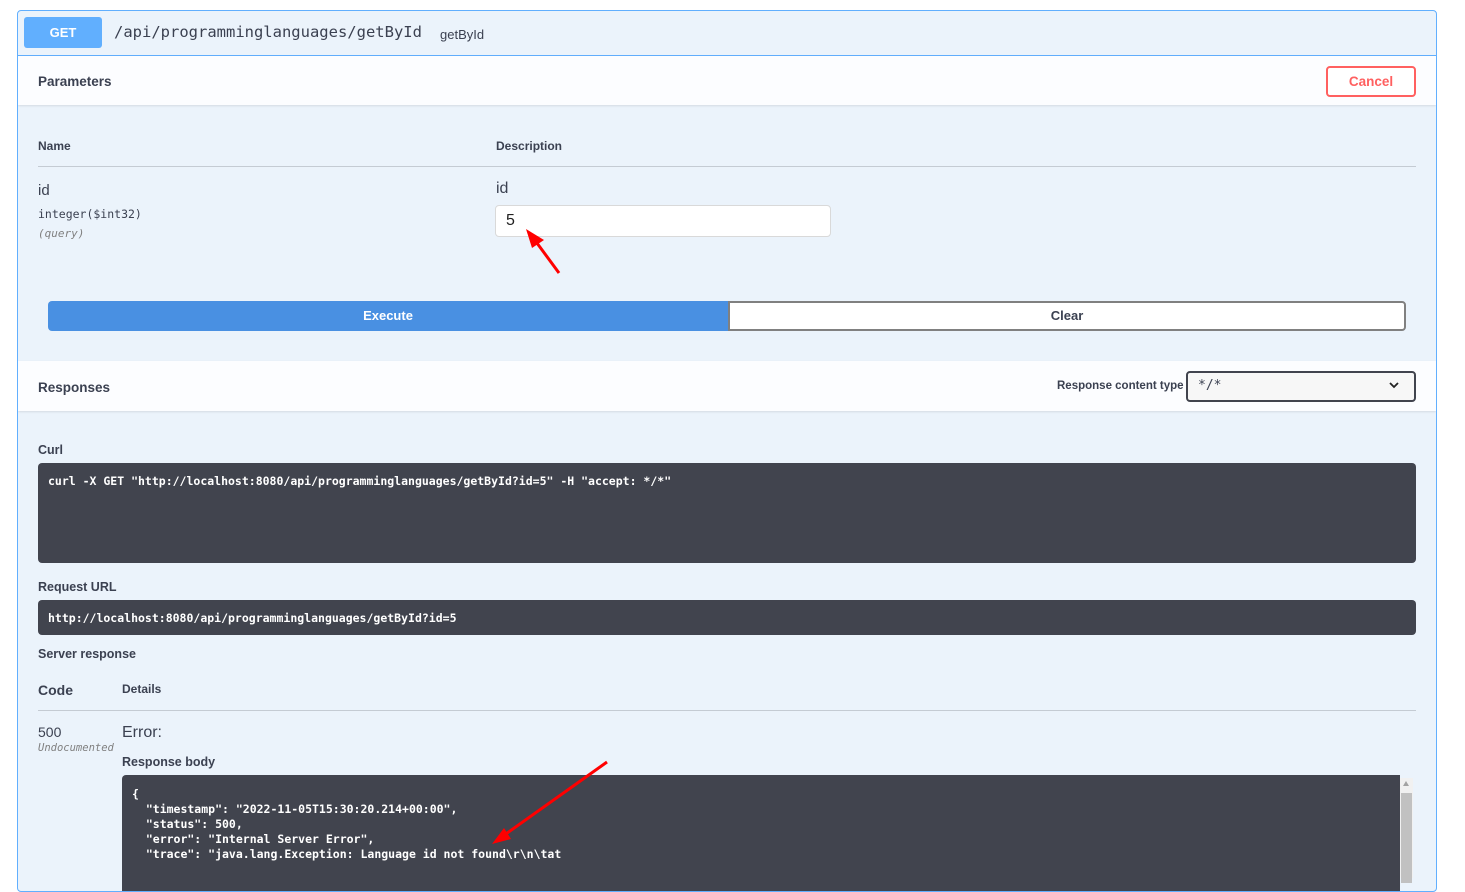  What do you see at coordinates (76, 748) in the screenshot?
I see `response-code-note: Undocumented` at bounding box center [76, 748].